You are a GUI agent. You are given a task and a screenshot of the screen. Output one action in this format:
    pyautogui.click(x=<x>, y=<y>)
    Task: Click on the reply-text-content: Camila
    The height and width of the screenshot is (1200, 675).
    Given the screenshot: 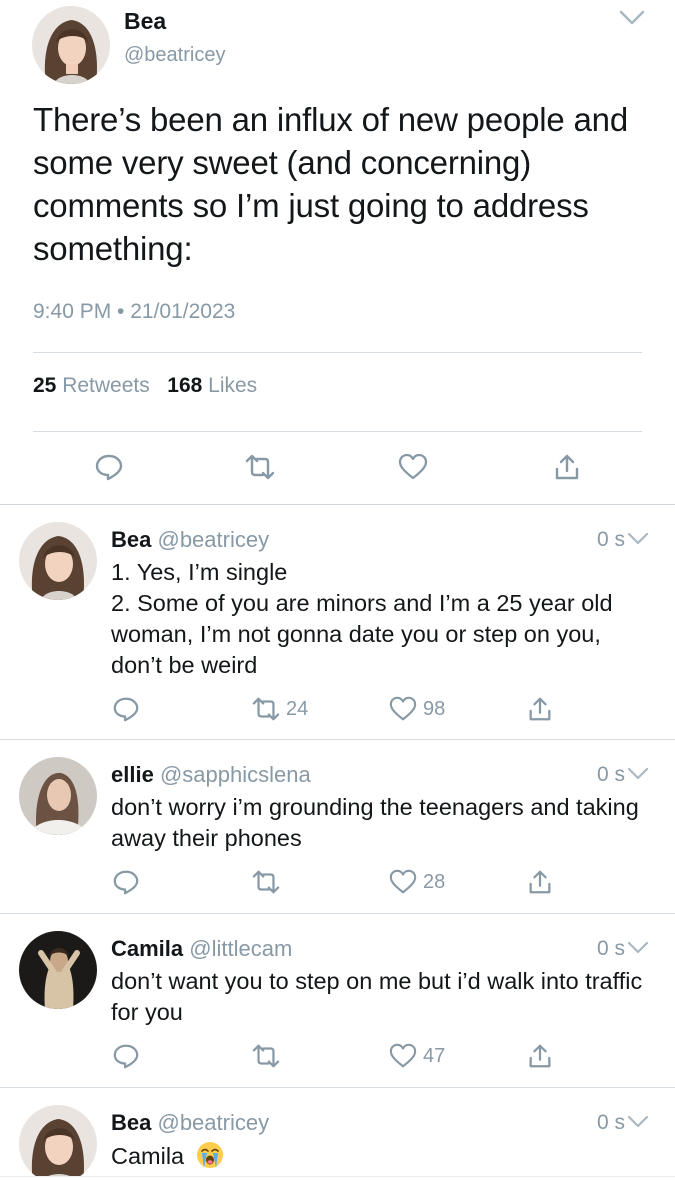 What is the action you would take?
    pyautogui.click(x=148, y=1156)
    